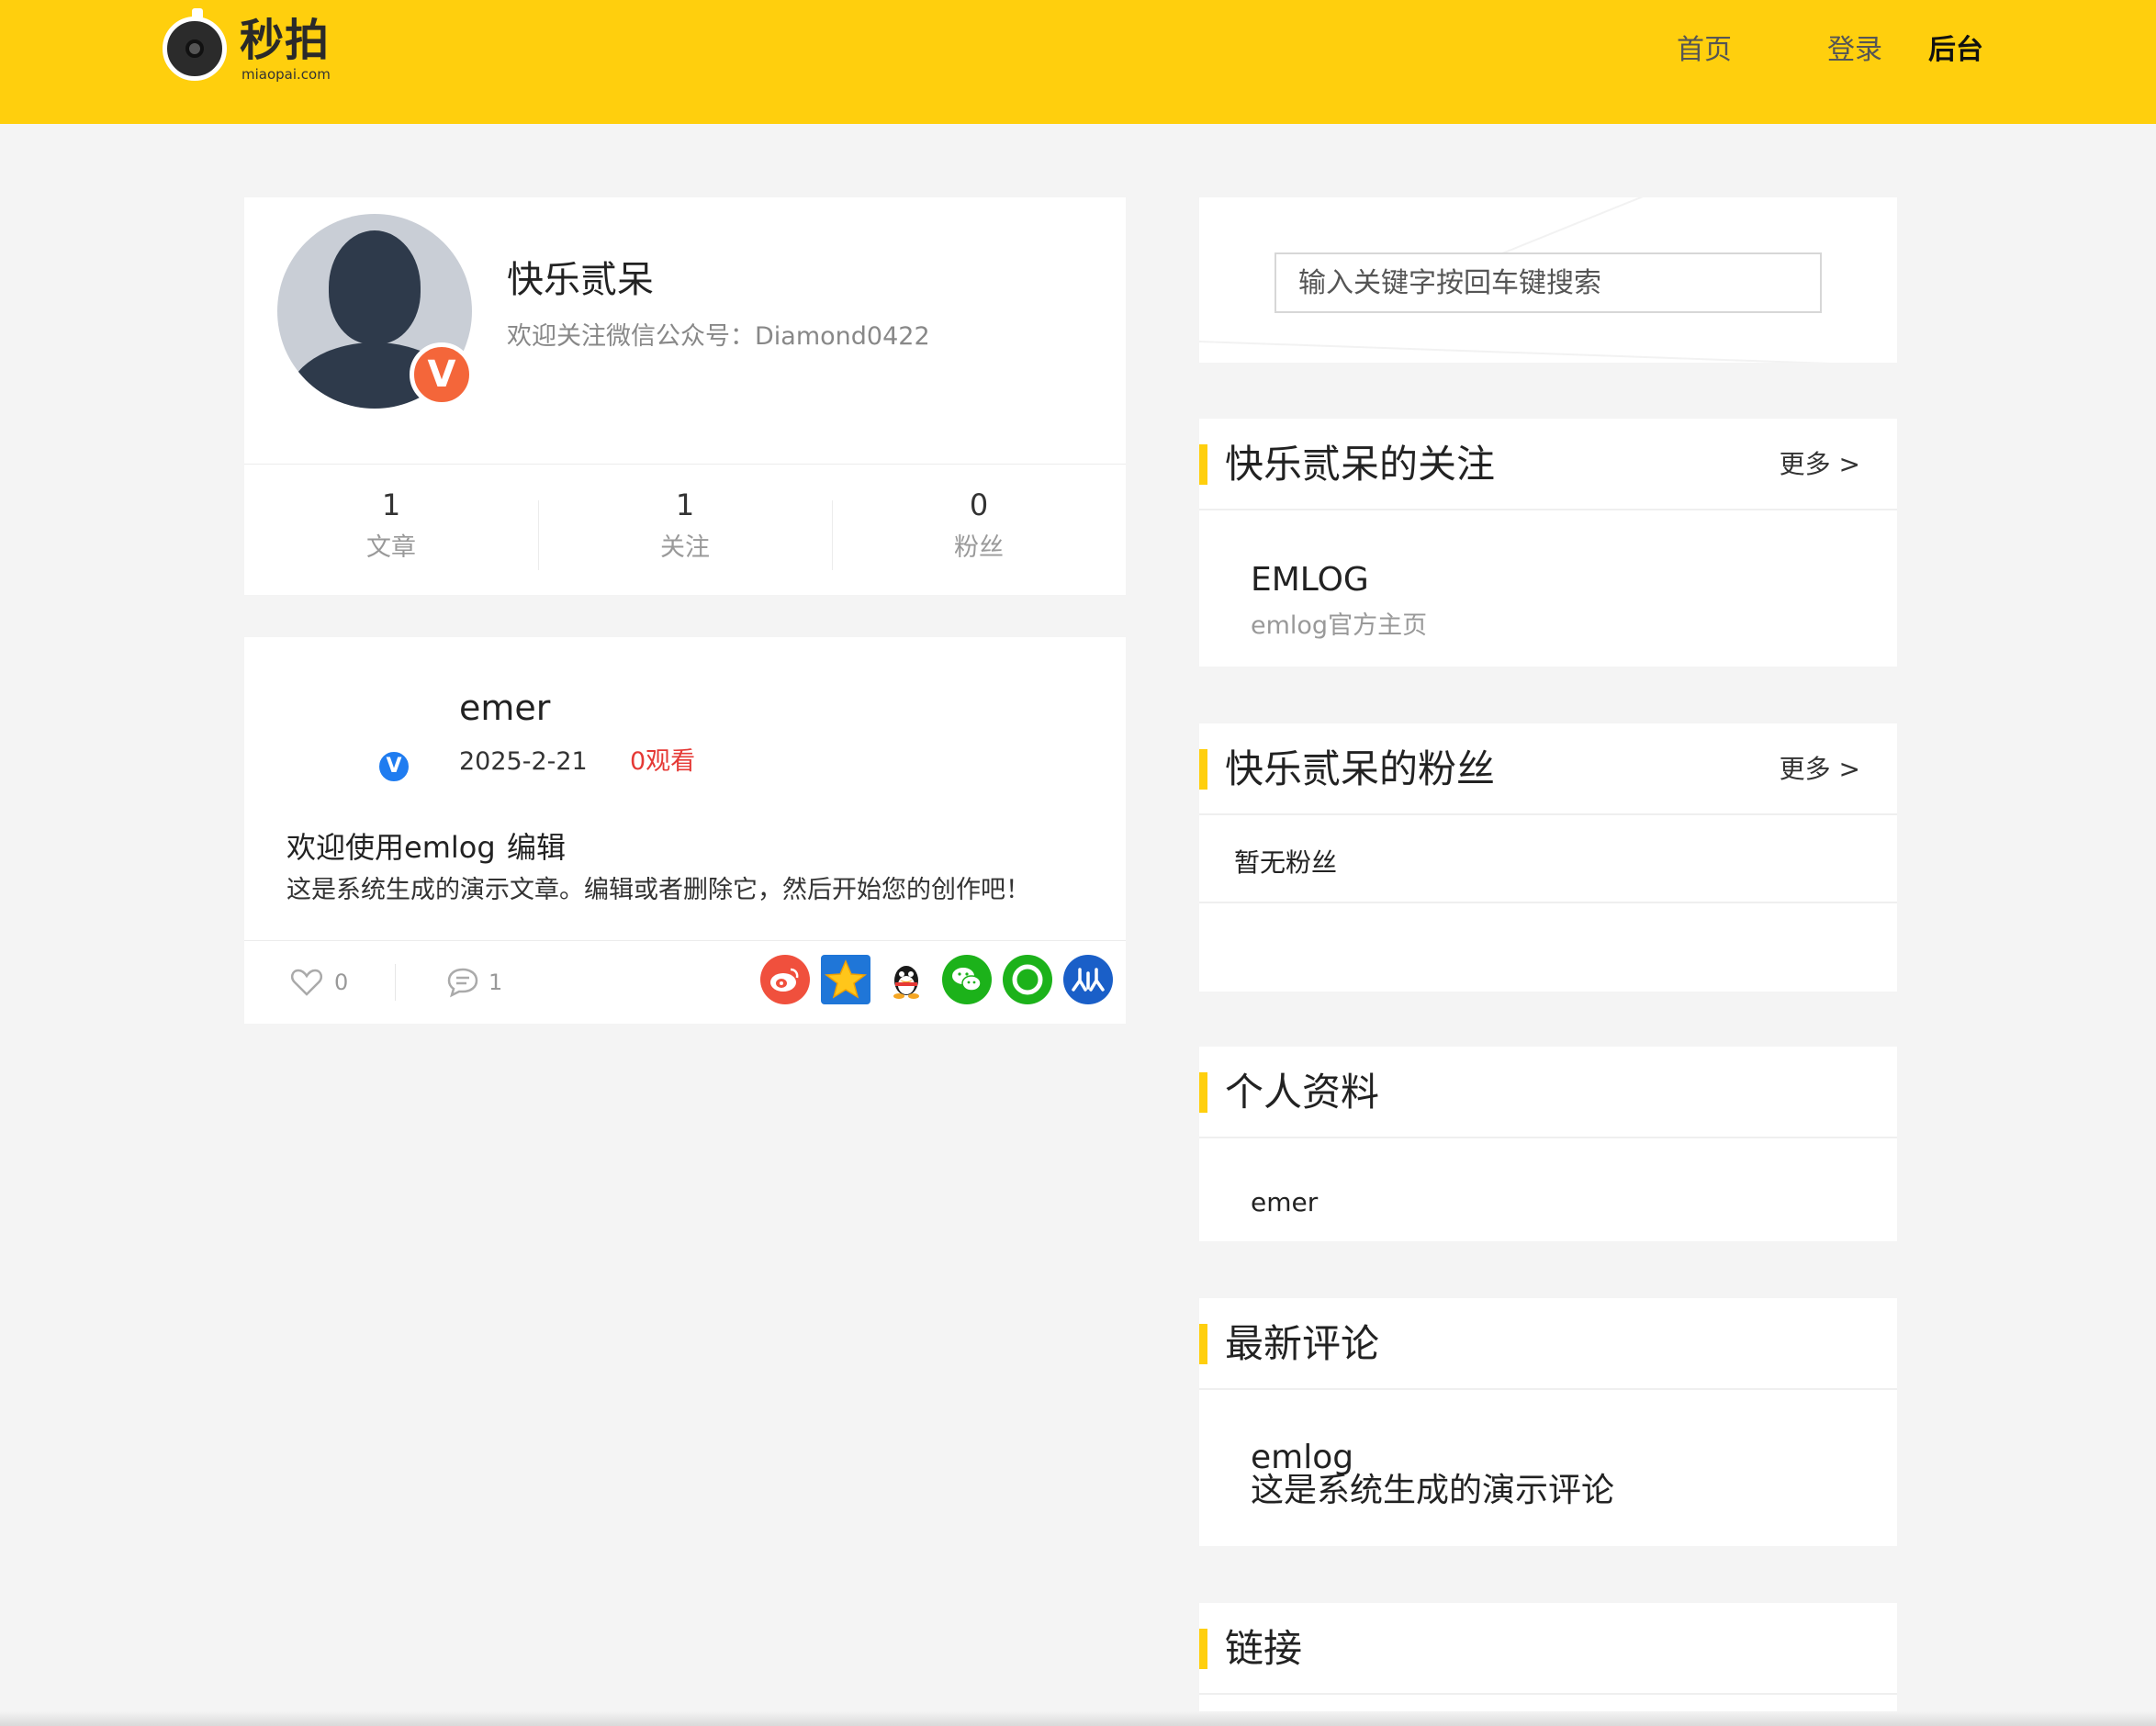 Image resolution: width=2156 pixels, height=1726 pixels. What do you see at coordinates (495, 982) in the screenshot?
I see `comment-count: 1` at bounding box center [495, 982].